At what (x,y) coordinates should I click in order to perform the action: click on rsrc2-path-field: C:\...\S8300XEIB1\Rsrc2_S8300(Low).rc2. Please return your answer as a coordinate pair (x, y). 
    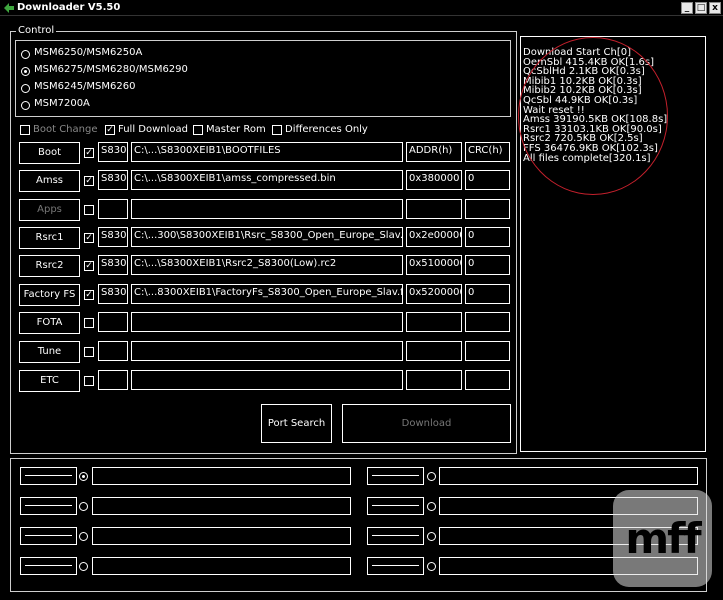
    Looking at the image, I should click on (267, 265).